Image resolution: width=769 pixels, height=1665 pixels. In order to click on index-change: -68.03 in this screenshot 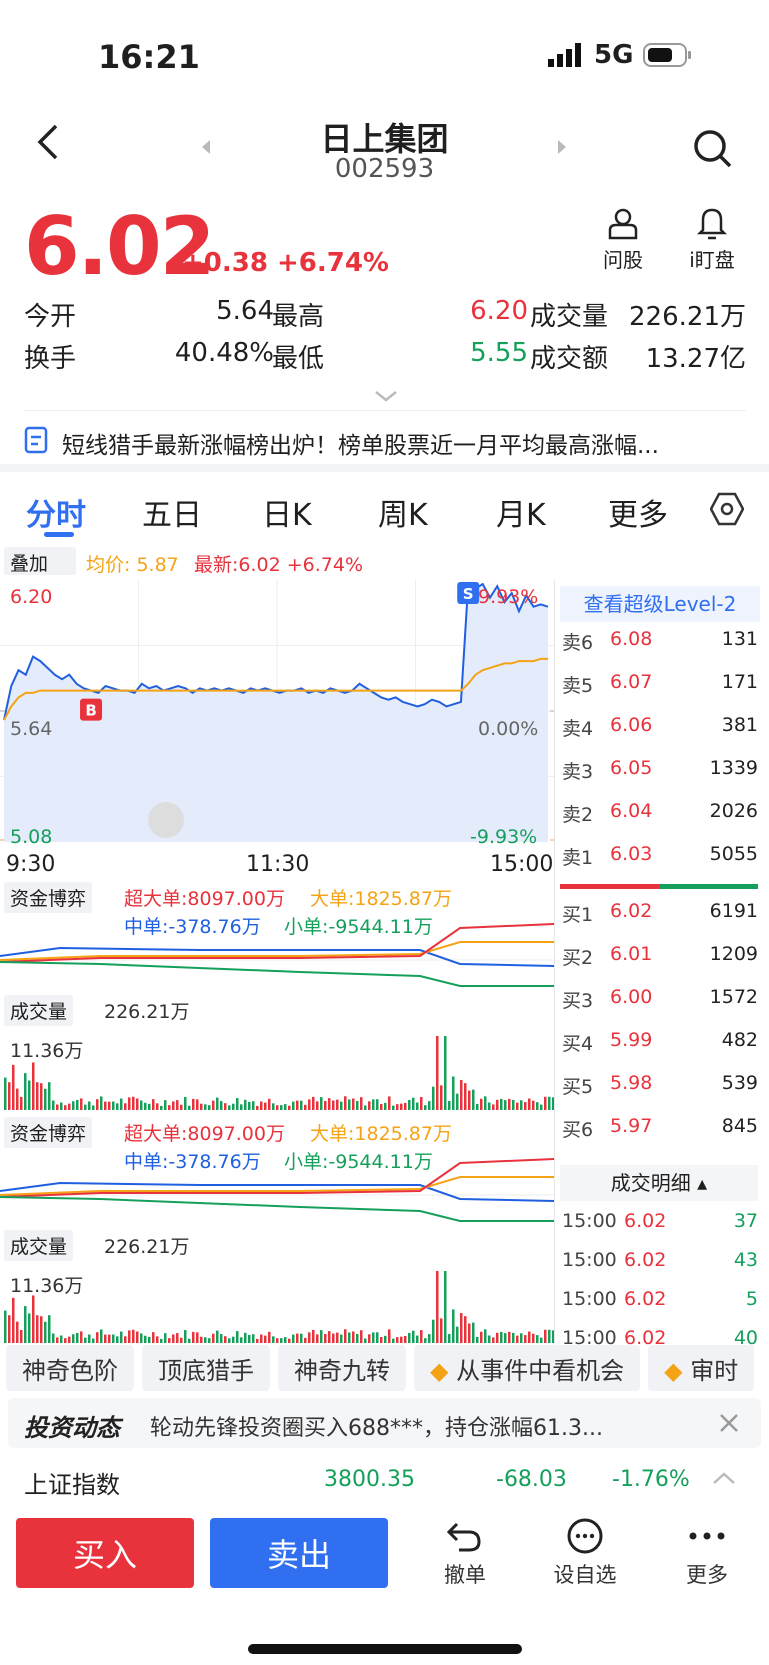, I will do `click(531, 1479)`.